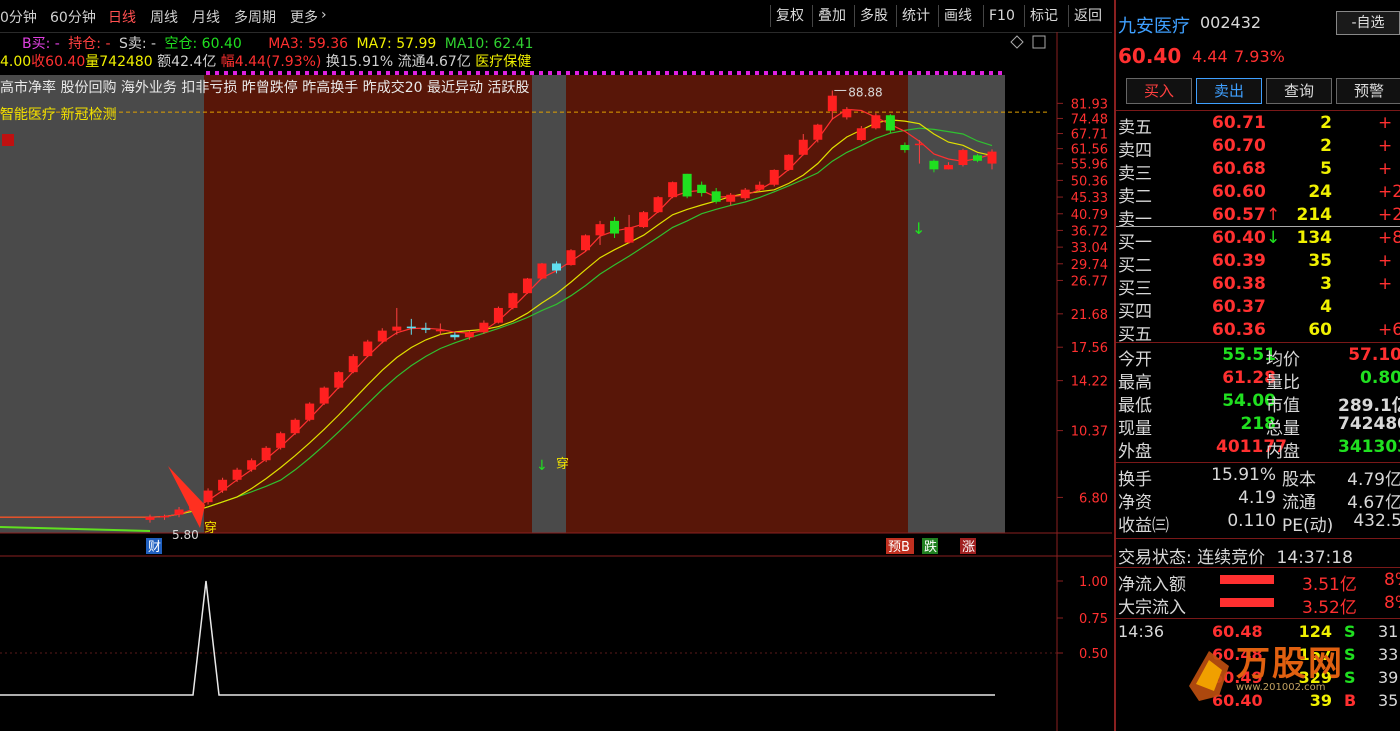 This screenshot has height=731, width=1400. I want to click on order-change: +8, so click(1389, 238).